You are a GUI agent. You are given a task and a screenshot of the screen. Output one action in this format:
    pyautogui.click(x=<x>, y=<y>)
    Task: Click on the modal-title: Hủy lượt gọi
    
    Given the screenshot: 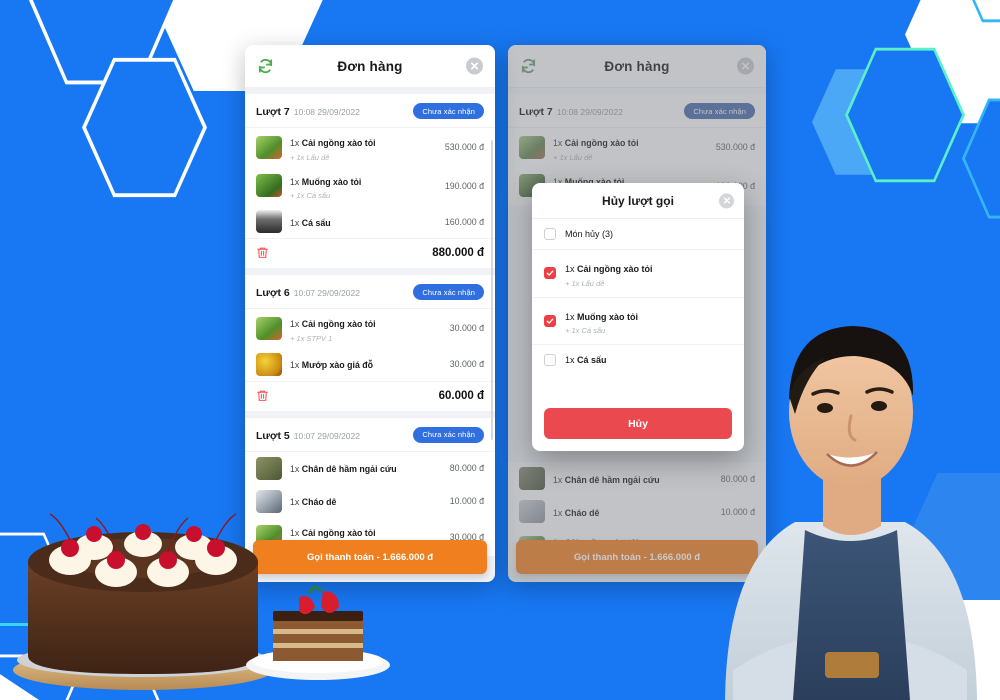 What is the action you would take?
    pyautogui.click(x=638, y=200)
    